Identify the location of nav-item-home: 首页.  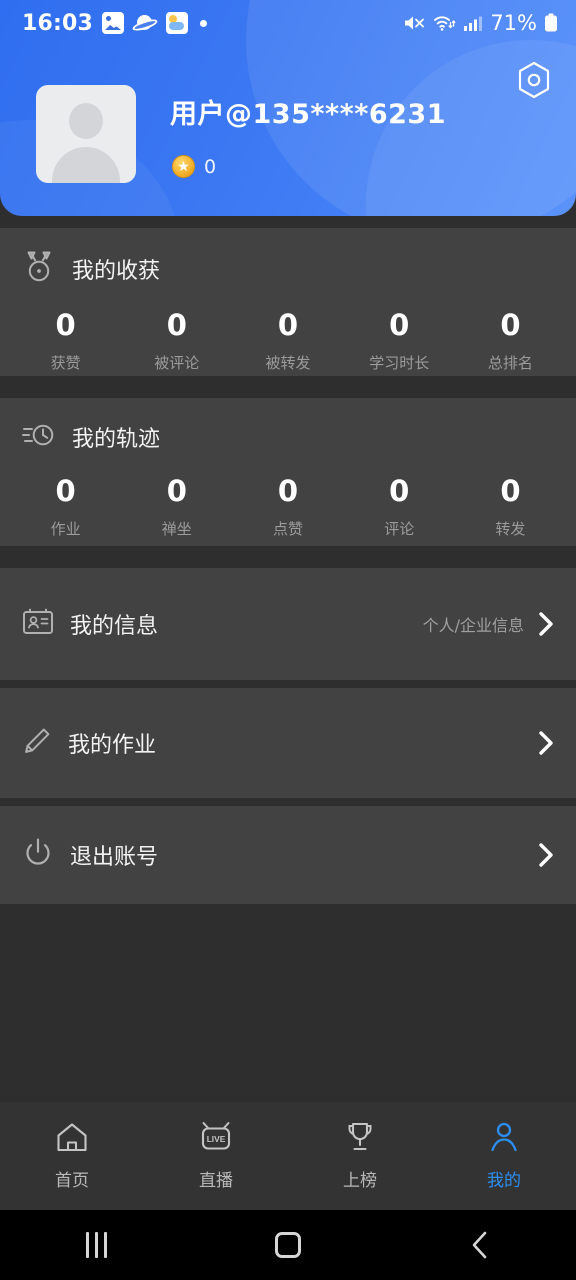
(72, 1156).